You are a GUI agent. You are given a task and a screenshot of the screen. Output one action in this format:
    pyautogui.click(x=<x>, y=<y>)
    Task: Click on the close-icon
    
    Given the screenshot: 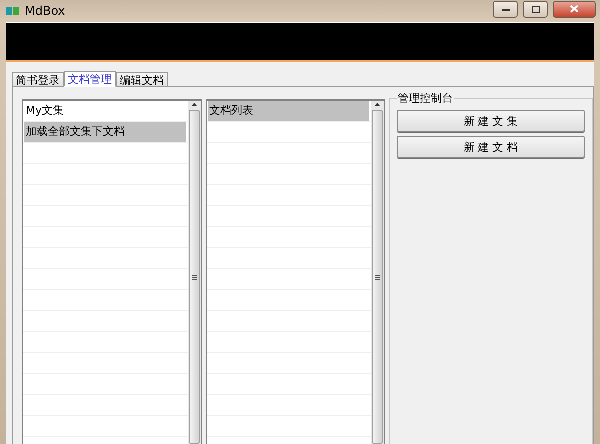 What is the action you would take?
    pyautogui.click(x=574, y=9)
    